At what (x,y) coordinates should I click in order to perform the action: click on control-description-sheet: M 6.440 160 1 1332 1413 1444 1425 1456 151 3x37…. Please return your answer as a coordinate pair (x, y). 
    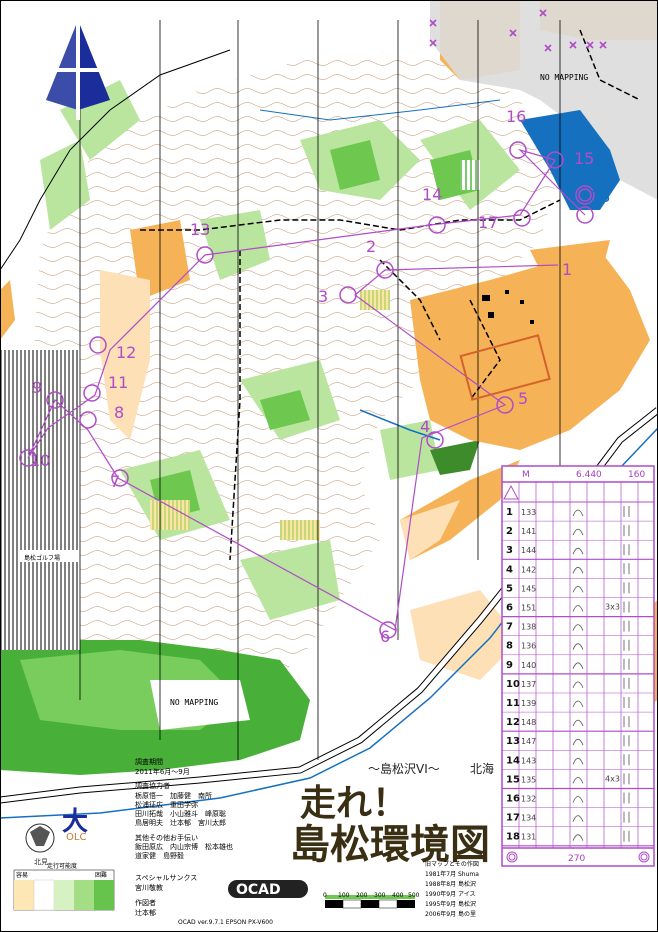
    Looking at the image, I should click on (578, 666).